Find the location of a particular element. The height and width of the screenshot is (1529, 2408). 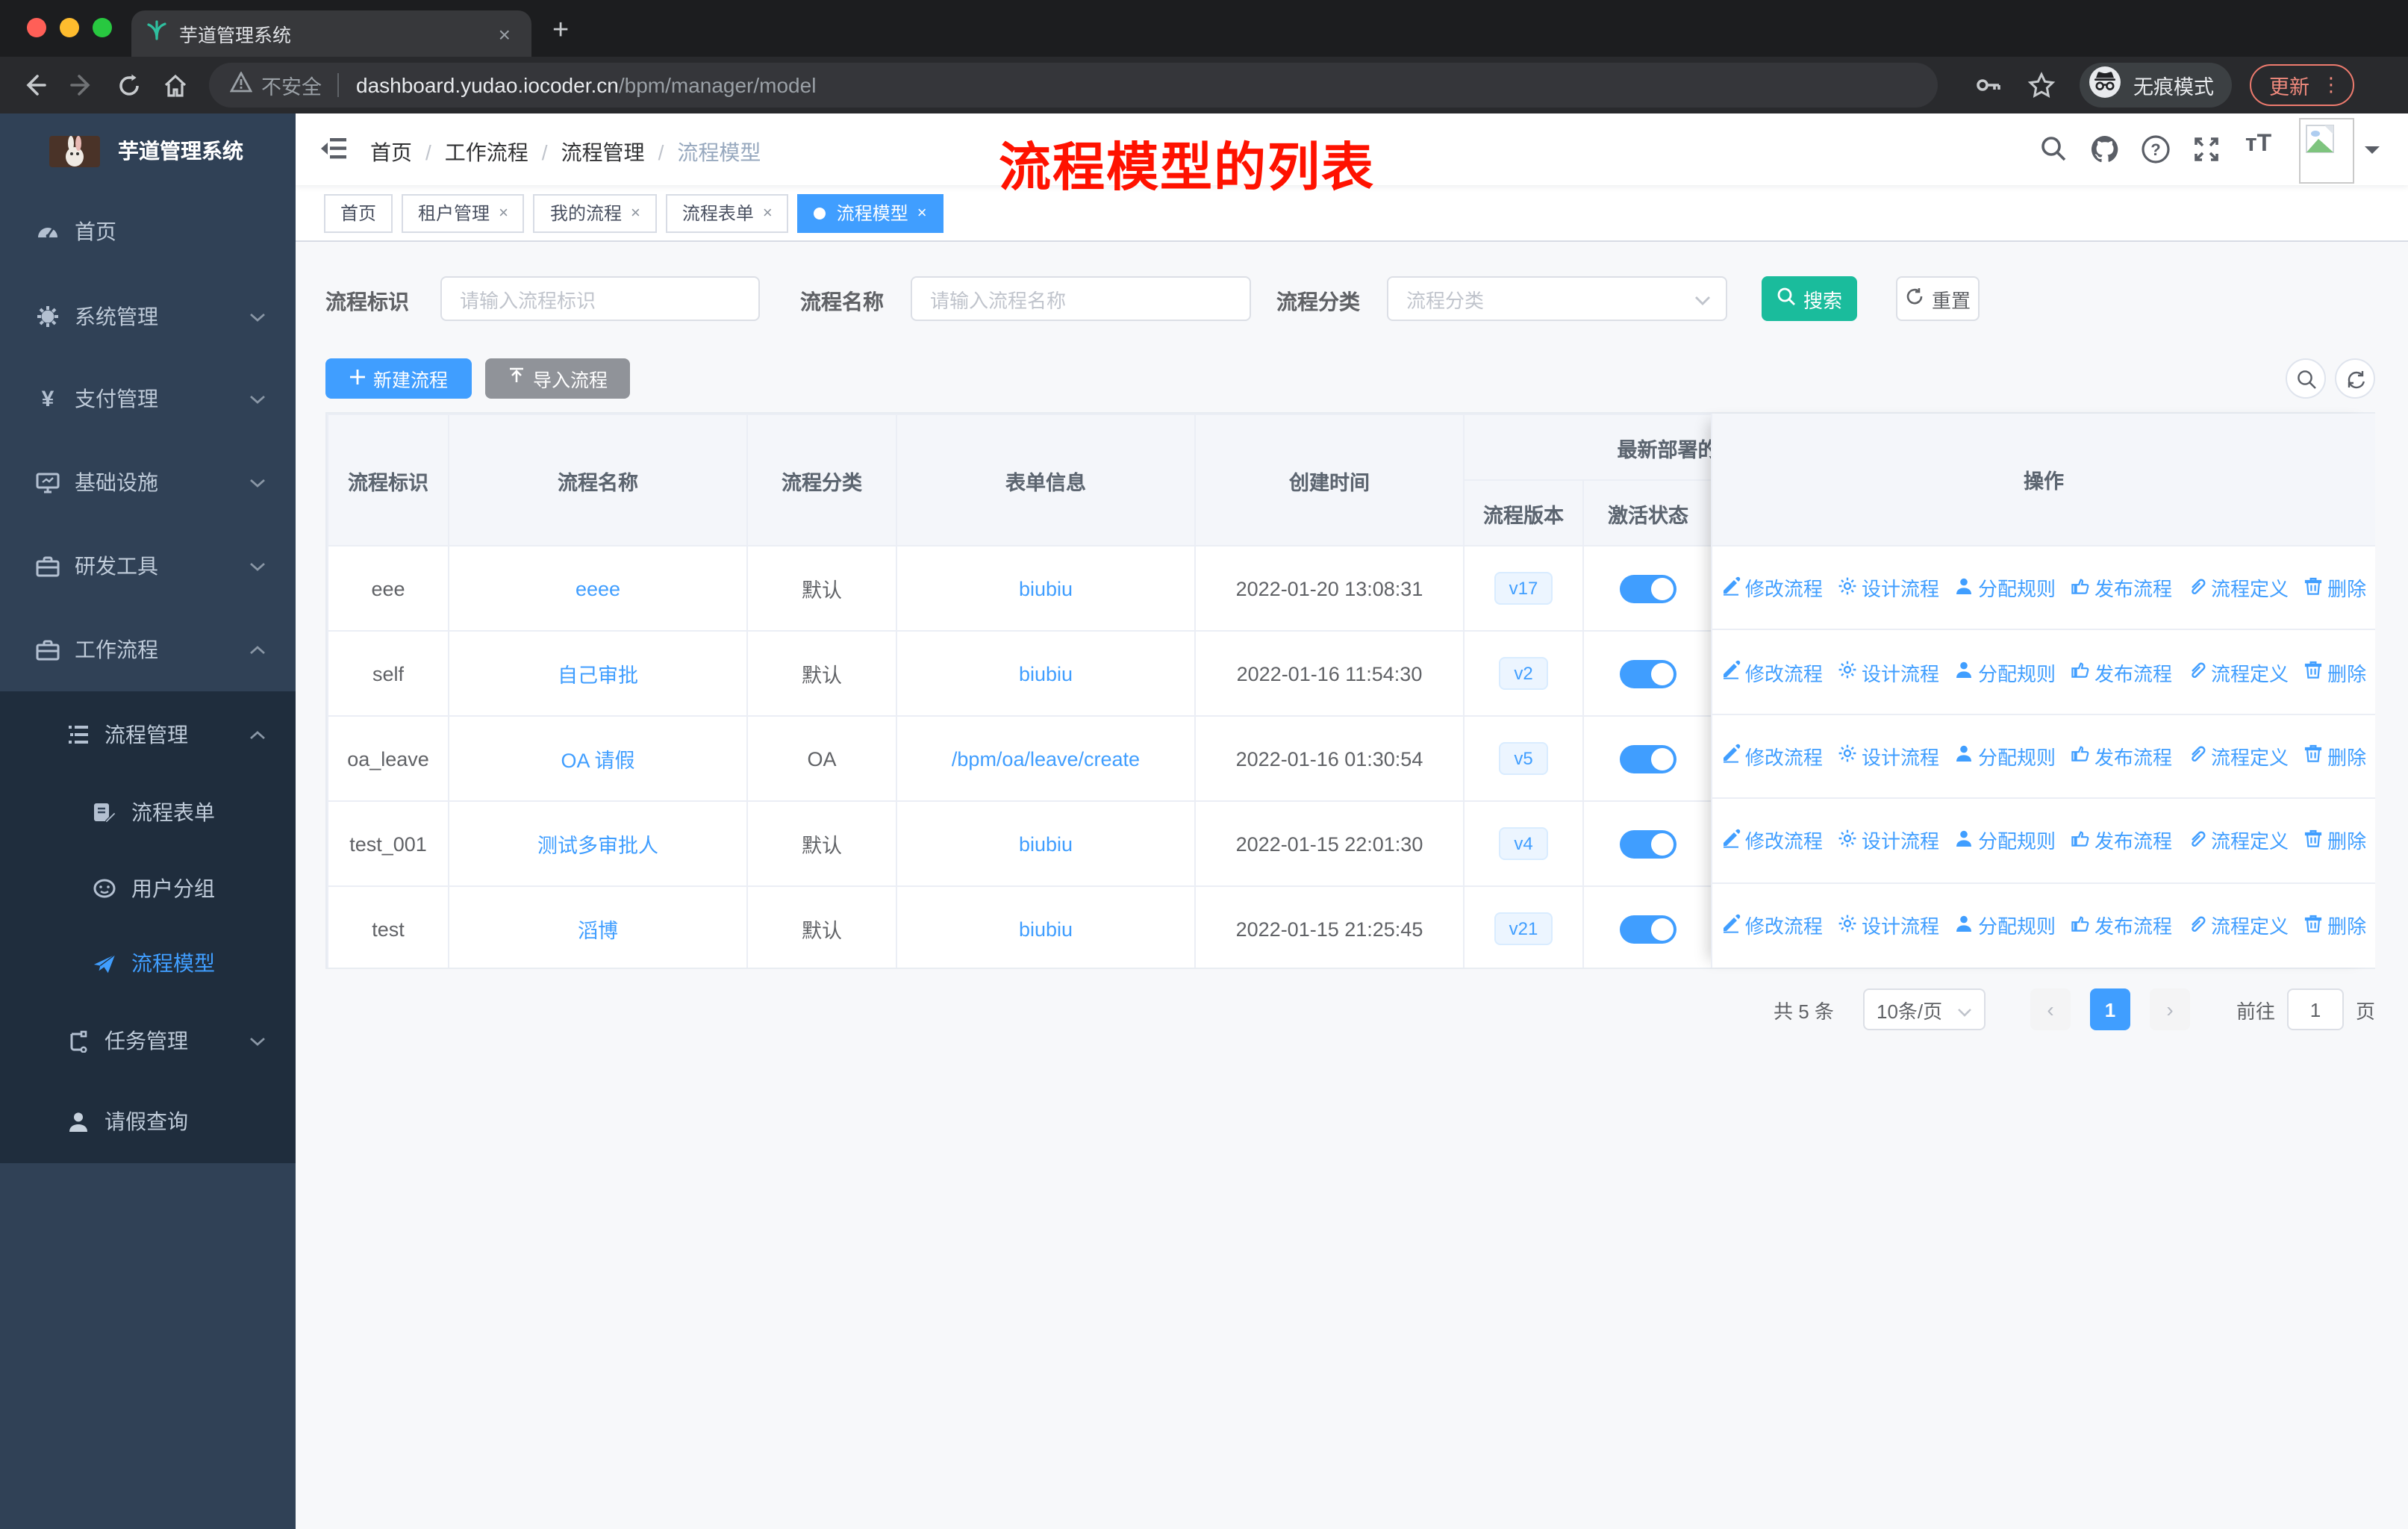

zoom-window-button is located at coordinates (102, 28).